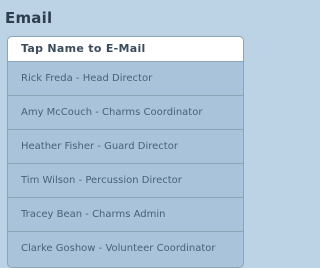 This screenshot has height=268, width=320. What do you see at coordinates (125, 248) in the screenshot?
I see `contact-item-clarke-goshow: Clarke Goshow - Volunteer Coordinator` at bounding box center [125, 248].